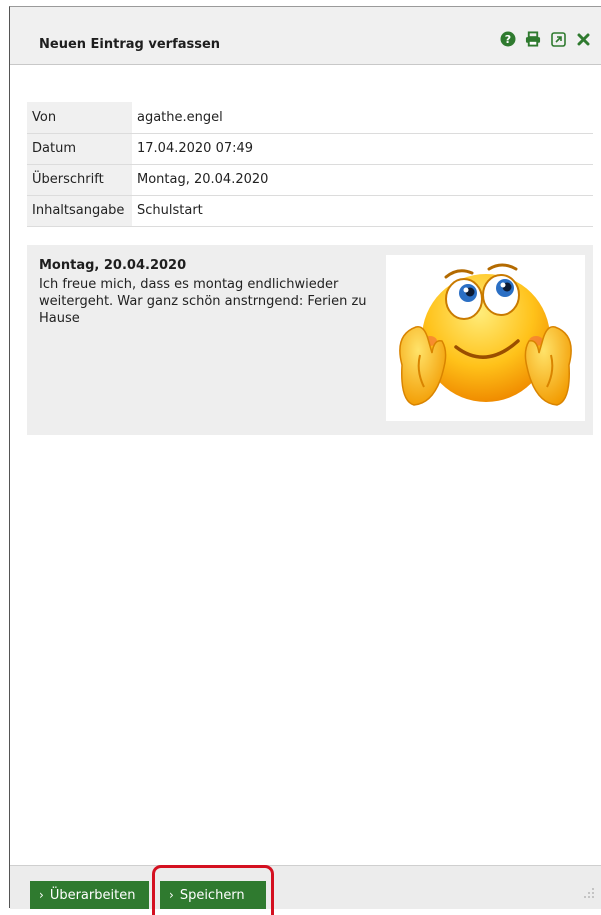 This screenshot has width=601, height=915. Describe the element at coordinates (203, 179) in the screenshot. I see `meta-value: Montag, 20.04.2020` at that location.